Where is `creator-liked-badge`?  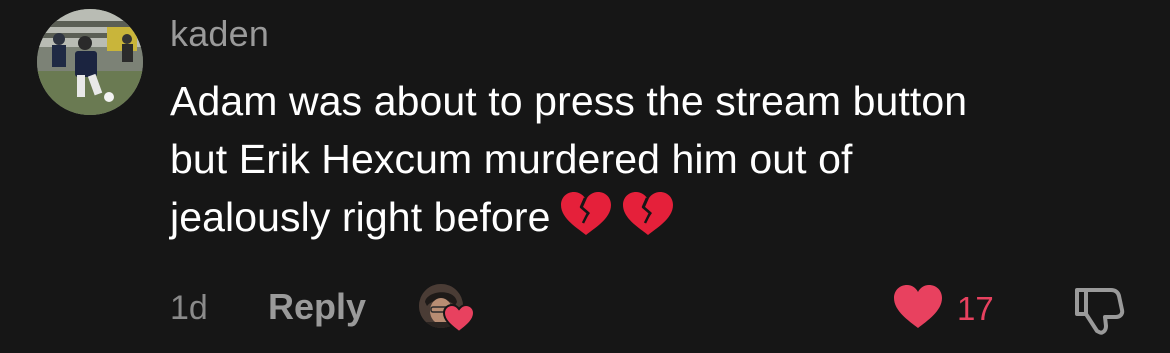
creator-liked-badge is located at coordinates (447, 310).